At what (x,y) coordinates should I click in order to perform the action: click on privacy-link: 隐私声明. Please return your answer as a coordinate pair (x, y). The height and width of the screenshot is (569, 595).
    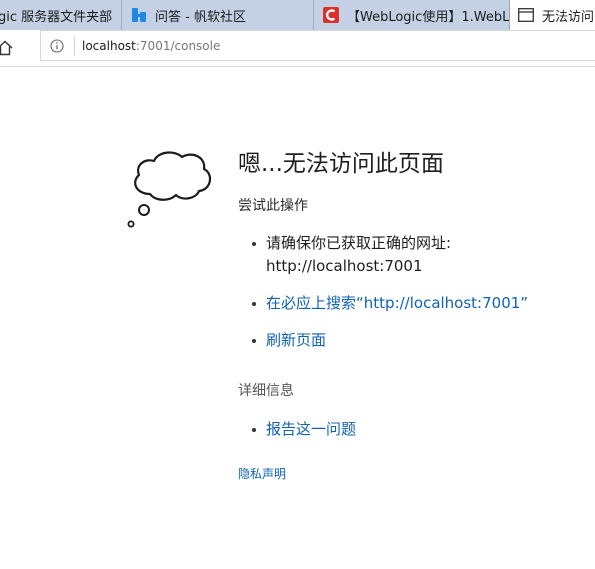
    Looking at the image, I should click on (262, 473).